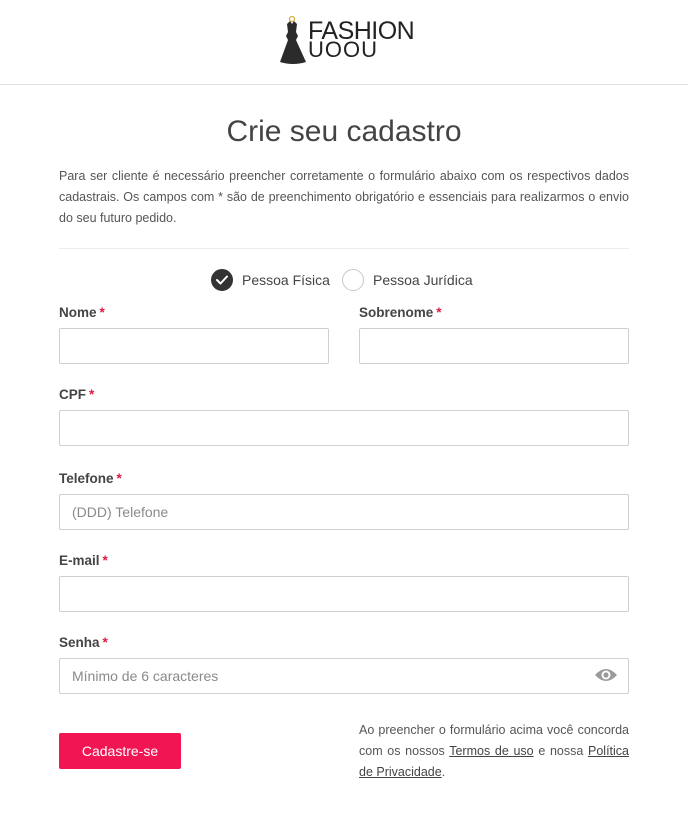 Image resolution: width=688 pixels, height=832 pixels. Describe the element at coordinates (78, 312) in the screenshot. I see `nome-label-text: Nome` at that location.